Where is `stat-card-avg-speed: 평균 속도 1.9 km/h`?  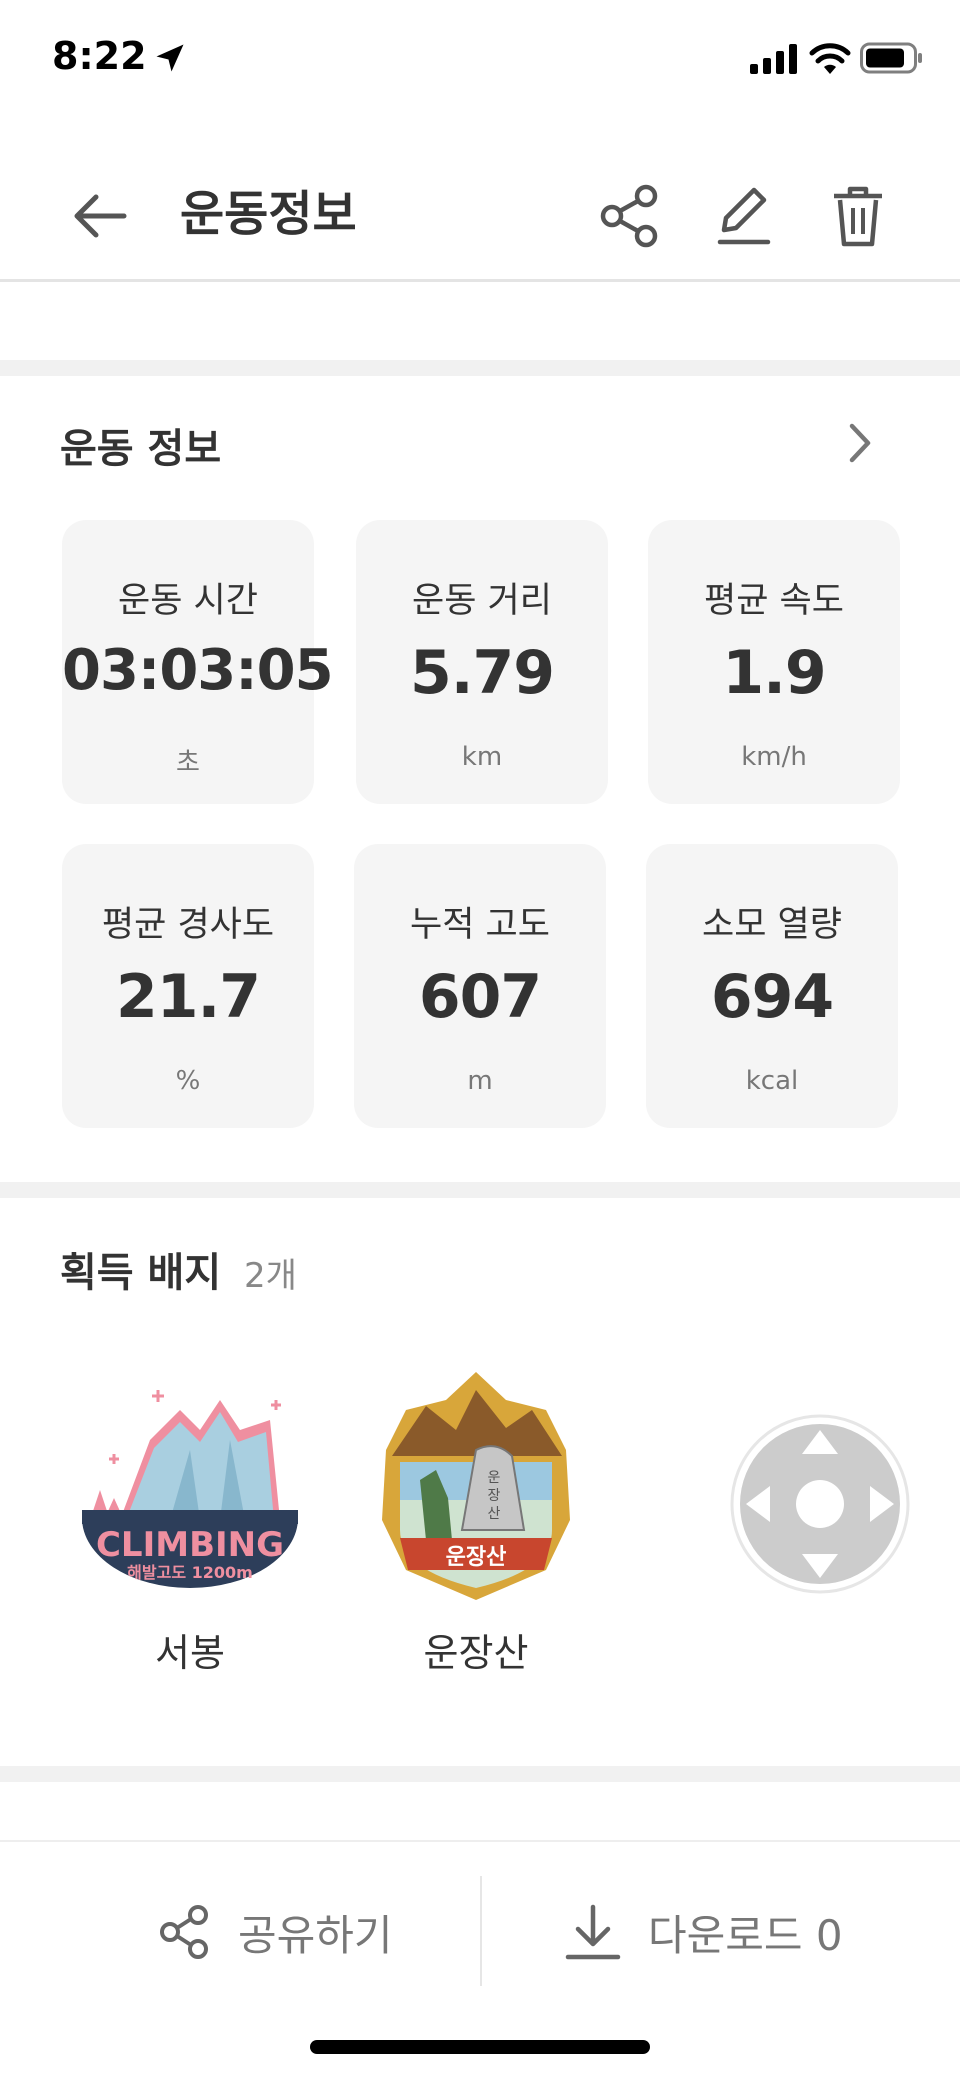
stat-card-avg-speed: 평균 속도 1.9 km/h is located at coordinates (774, 662).